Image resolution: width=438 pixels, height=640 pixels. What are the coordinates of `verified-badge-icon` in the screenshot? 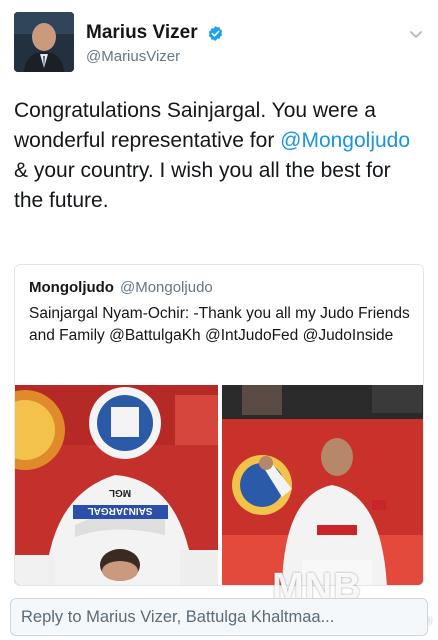 It's located at (215, 33).